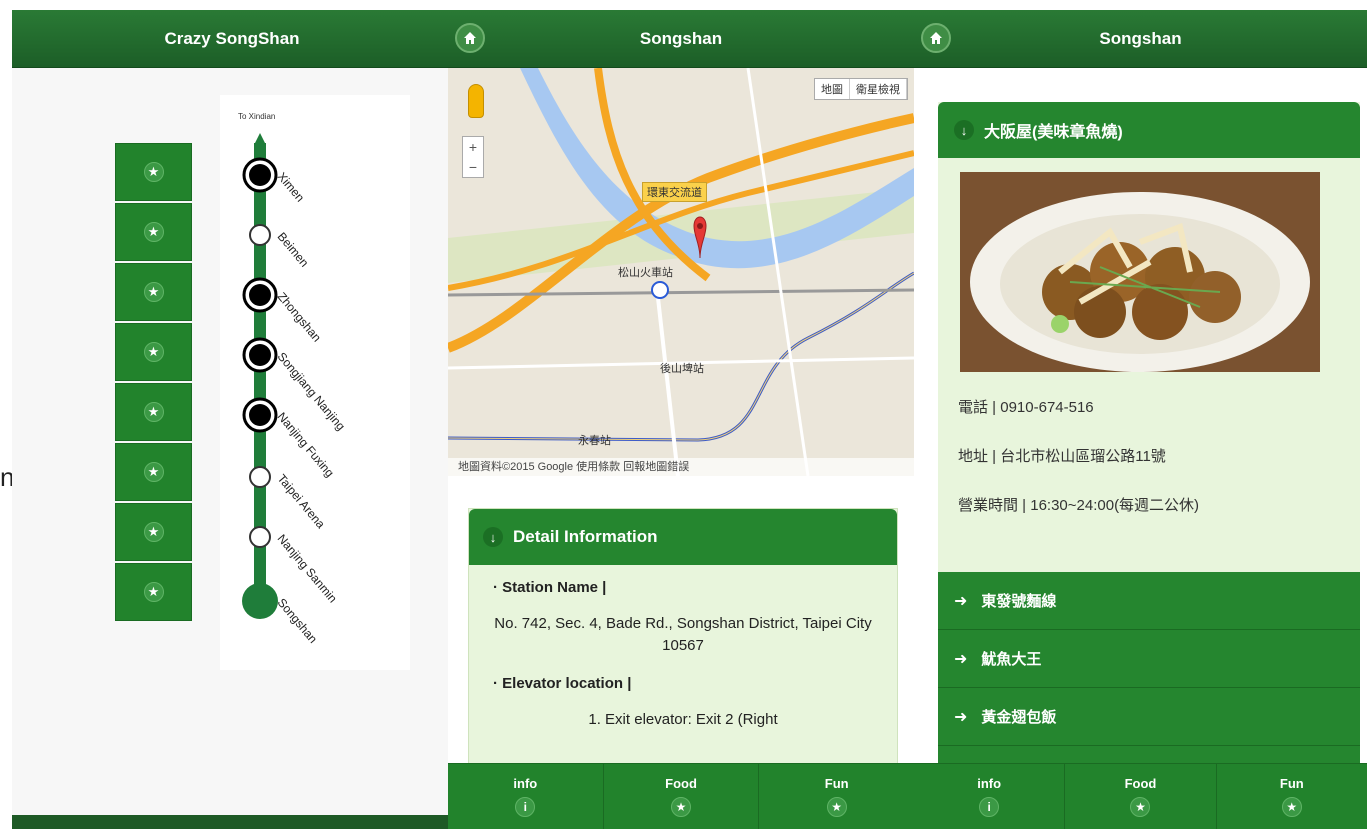 The width and height of the screenshot is (1367, 829). What do you see at coordinates (473, 147) in the screenshot?
I see `zoom-in-button: +` at bounding box center [473, 147].